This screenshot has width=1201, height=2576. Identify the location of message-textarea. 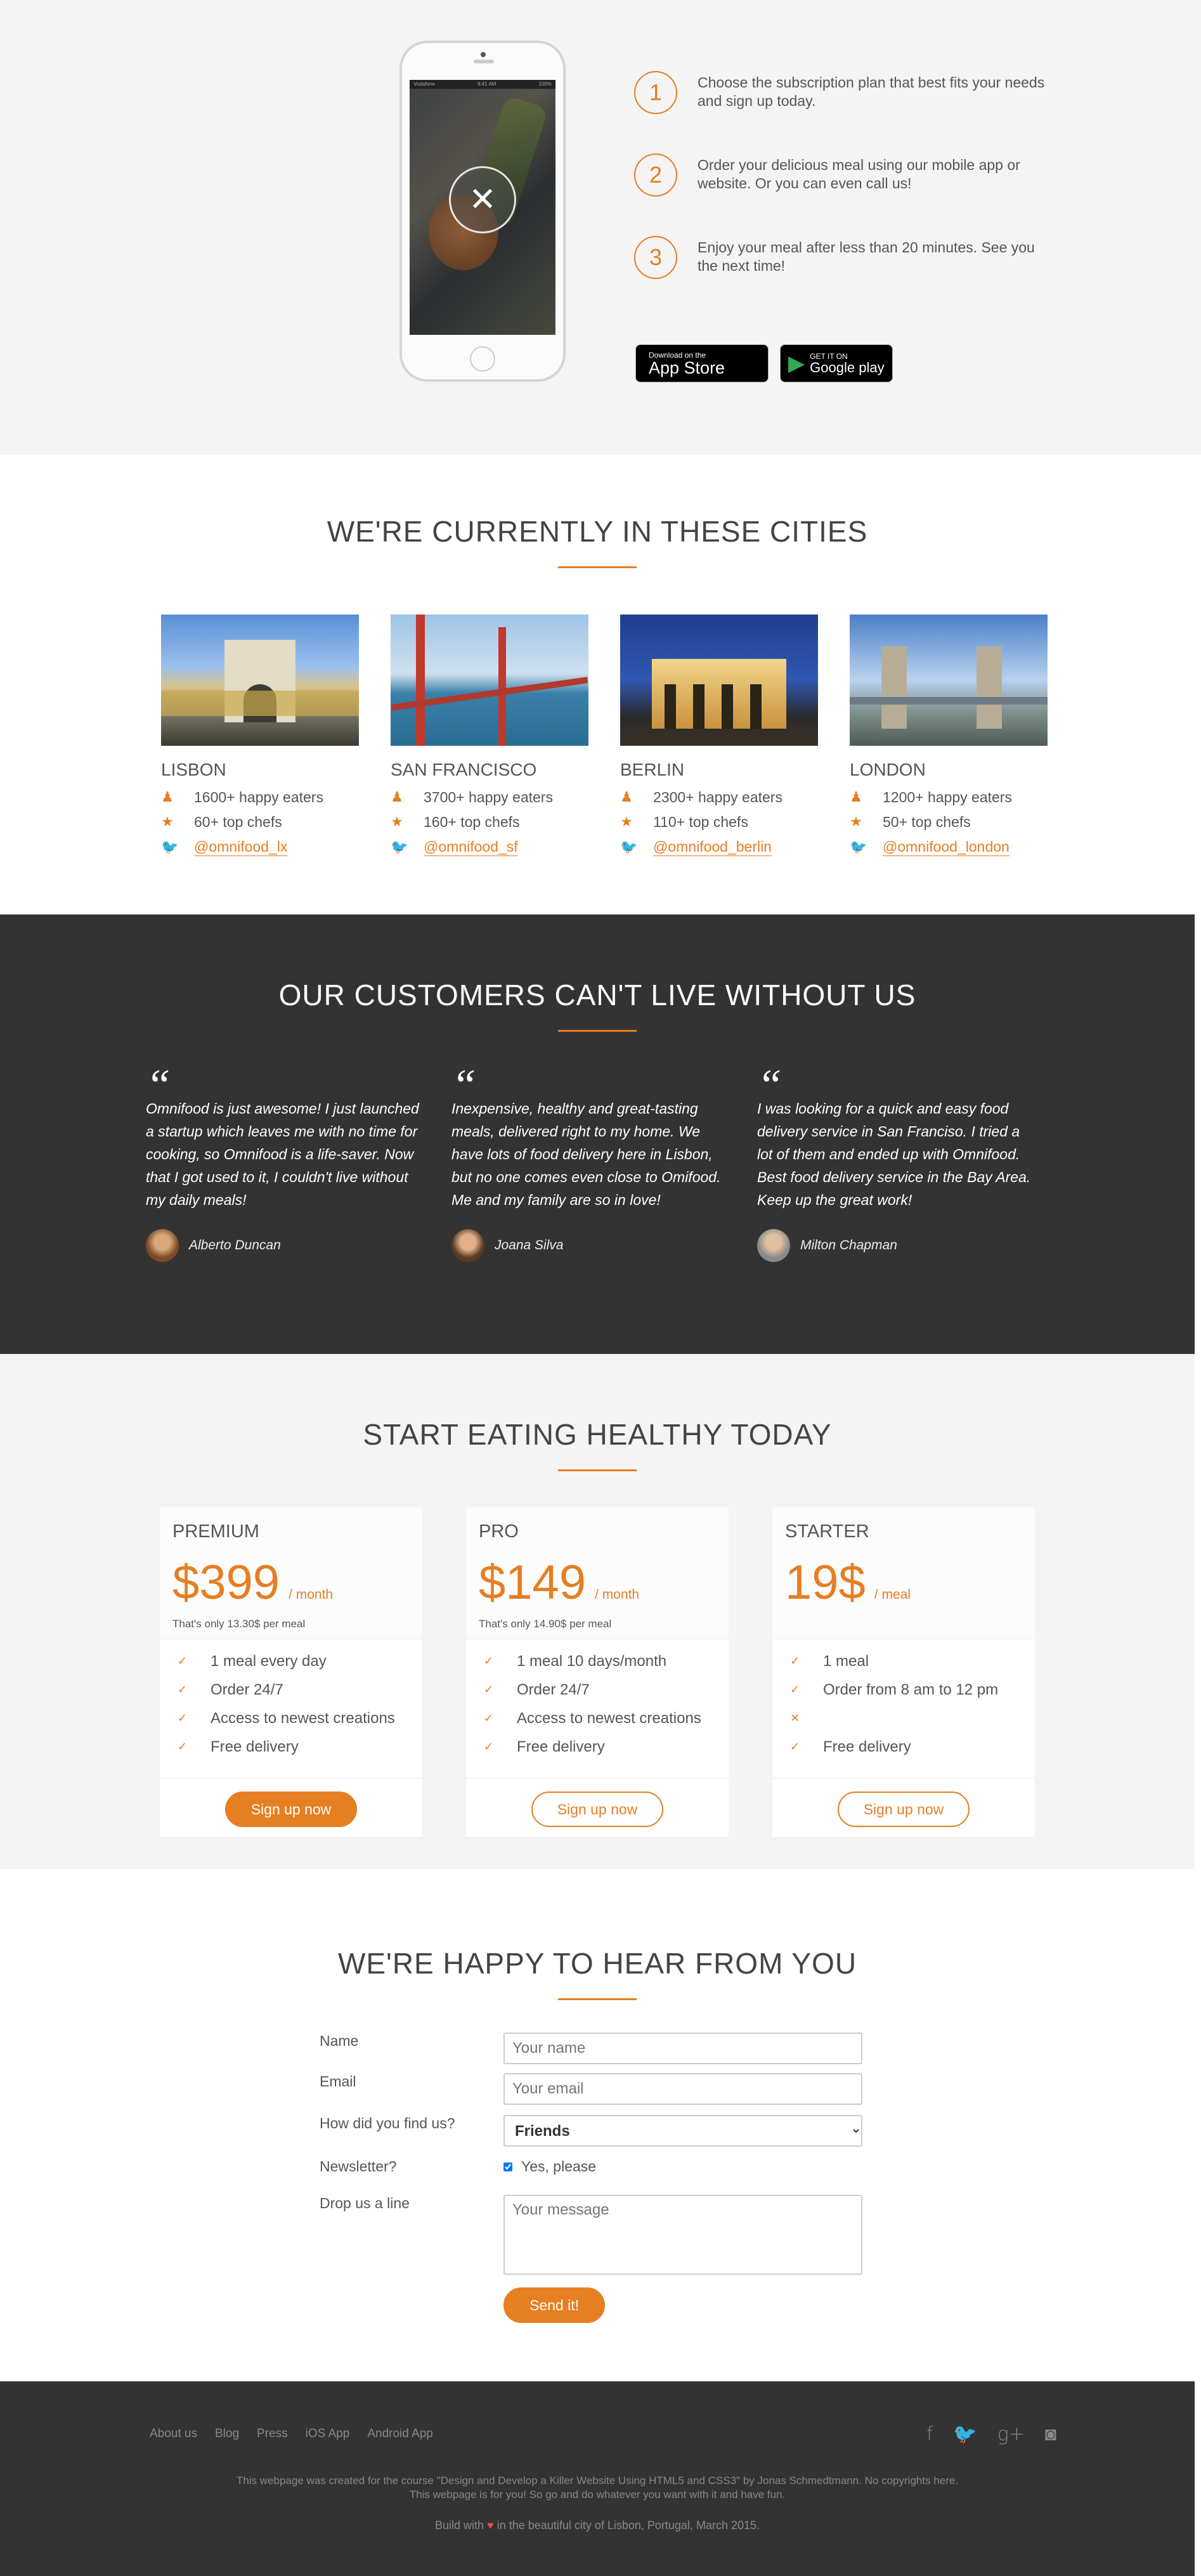
(683, 2235).